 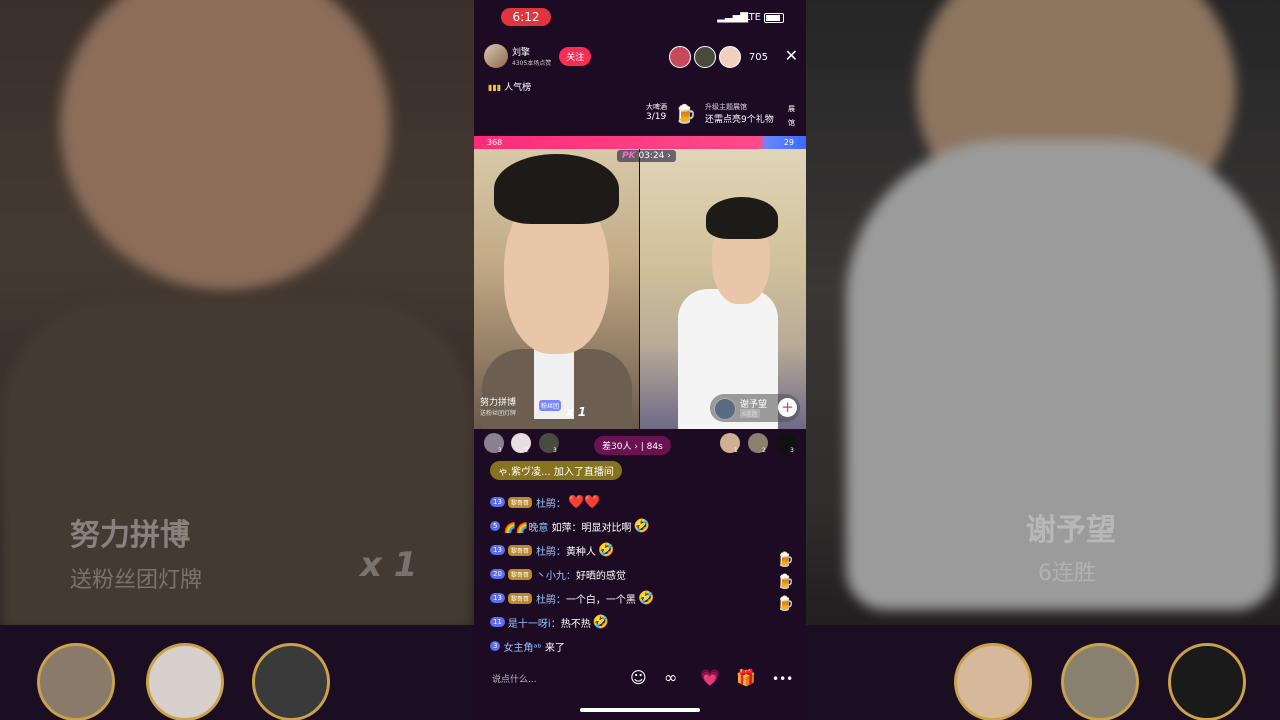 I want to click on event-count: 3/19, so click(x=656, y=117).